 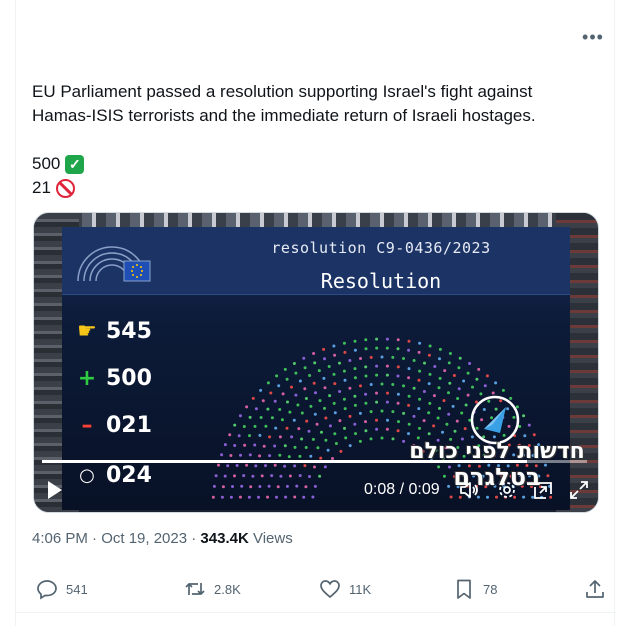 I want to click on fullscreen-icon, so click(x=579, y=490).